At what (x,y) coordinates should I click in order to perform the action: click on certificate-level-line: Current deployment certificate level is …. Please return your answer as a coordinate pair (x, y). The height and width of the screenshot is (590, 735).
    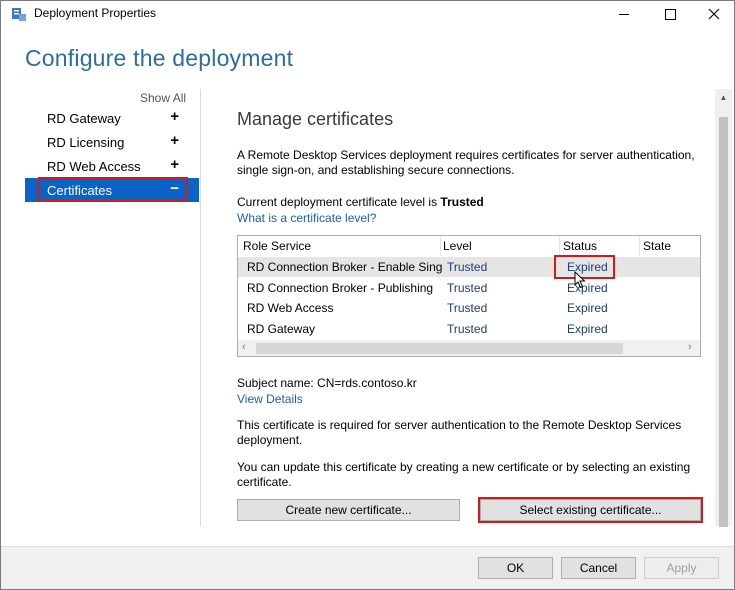
    Looking at the image, I should click on (360, 202).